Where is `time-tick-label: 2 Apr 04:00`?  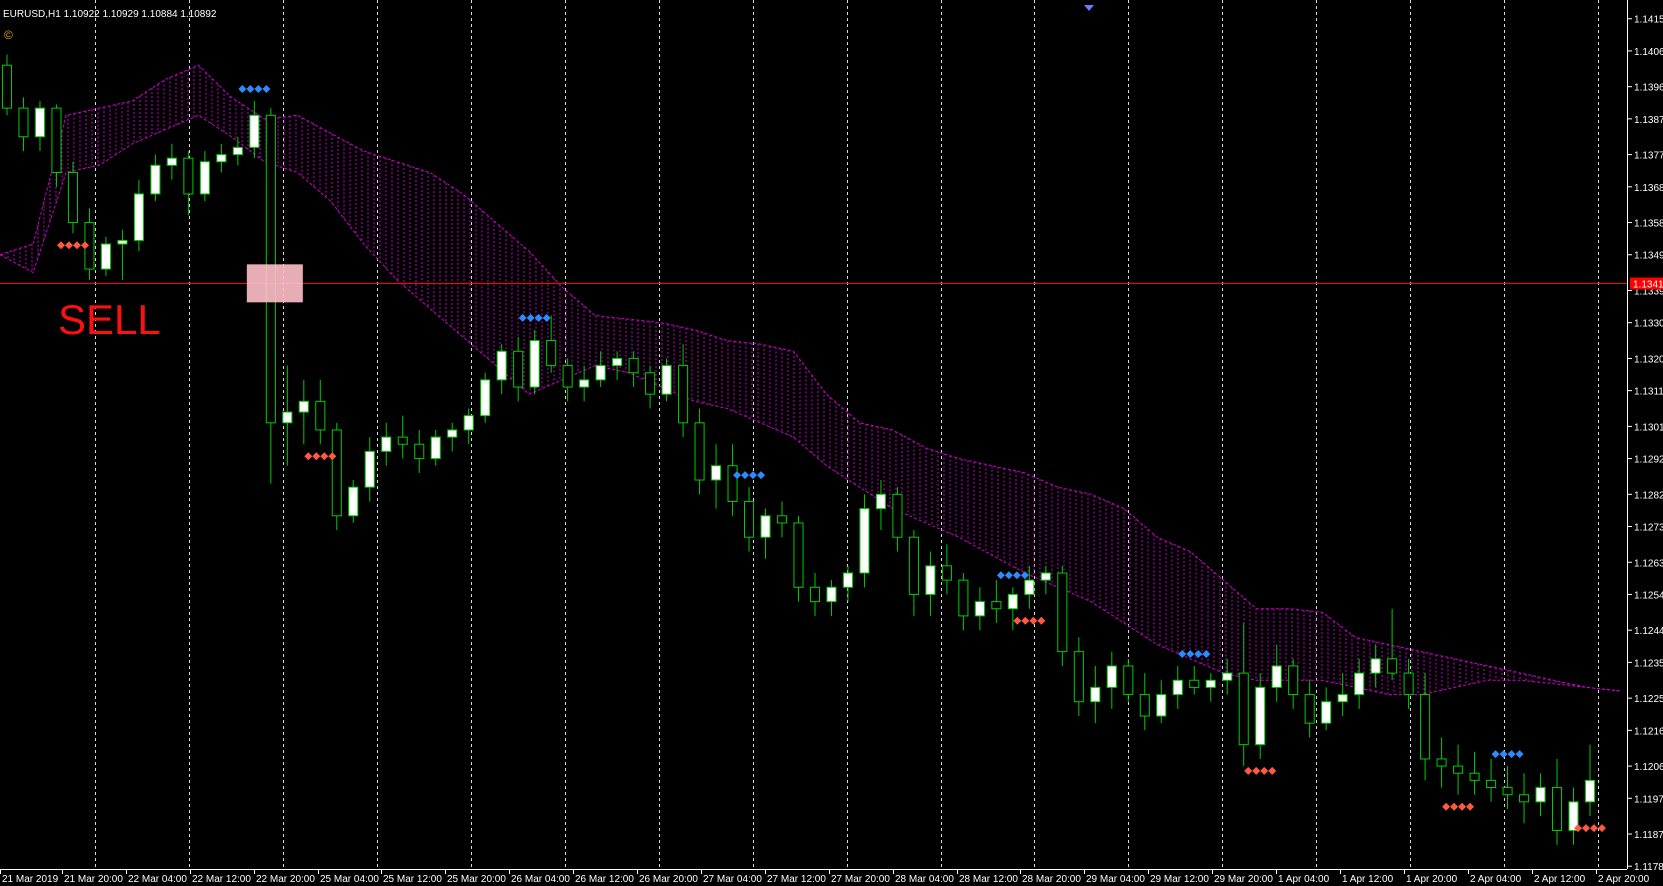
time-tick-label: 2 Apr 04:00 is located at coordinates (1496, 879).